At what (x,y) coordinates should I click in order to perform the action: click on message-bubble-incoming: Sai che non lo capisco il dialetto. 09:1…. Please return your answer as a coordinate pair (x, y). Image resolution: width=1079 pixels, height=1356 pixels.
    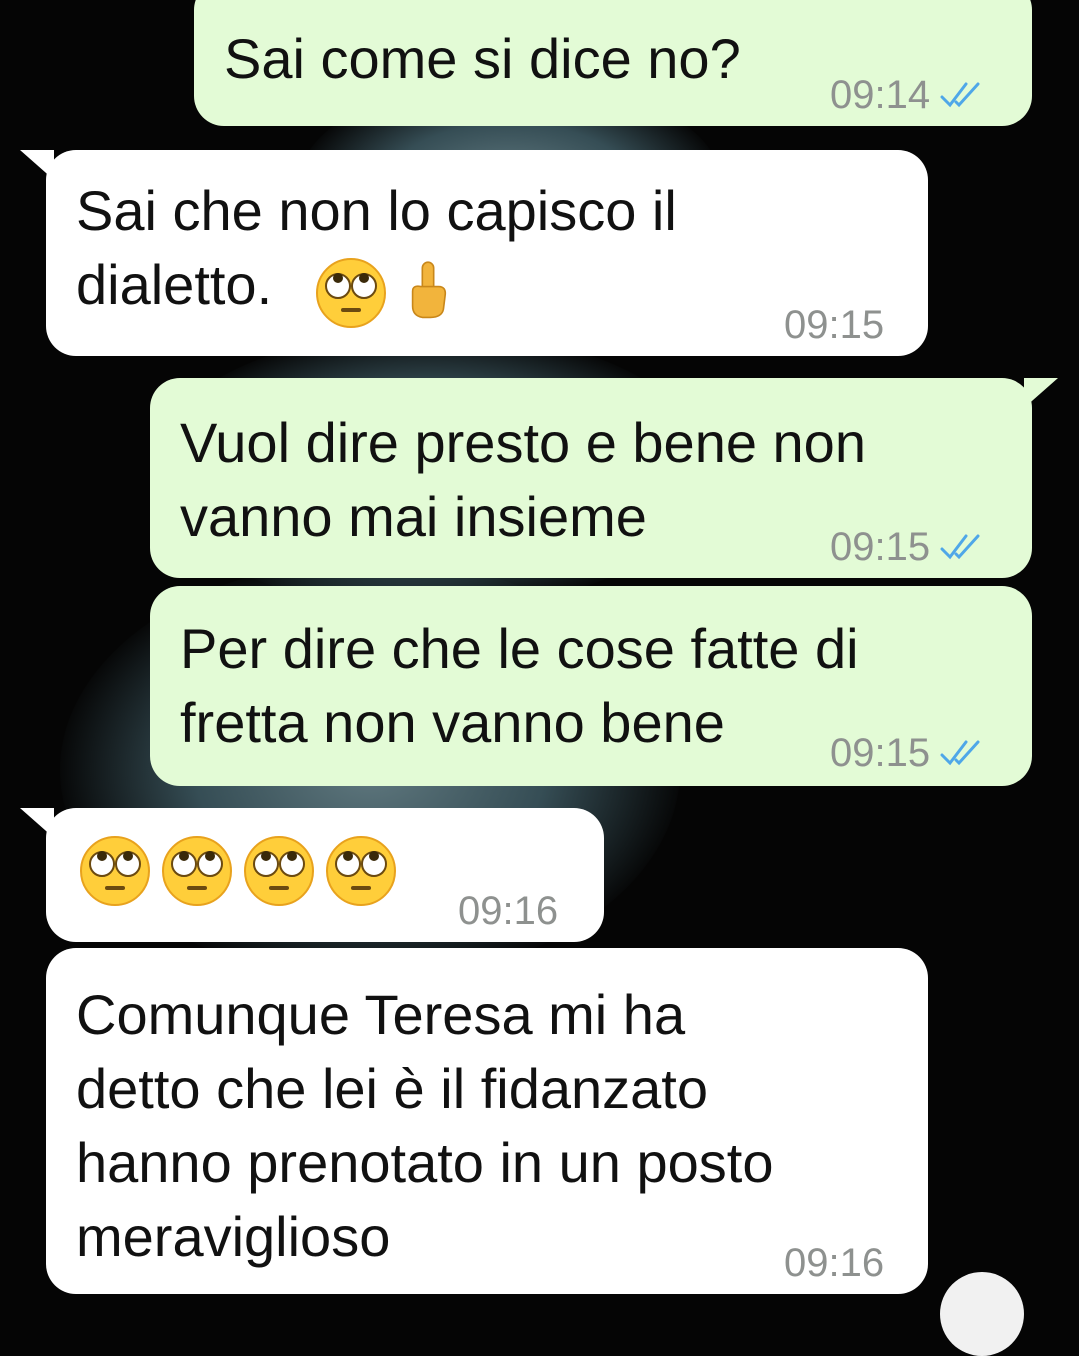
    Looking at the image, I should click on (487, 253).